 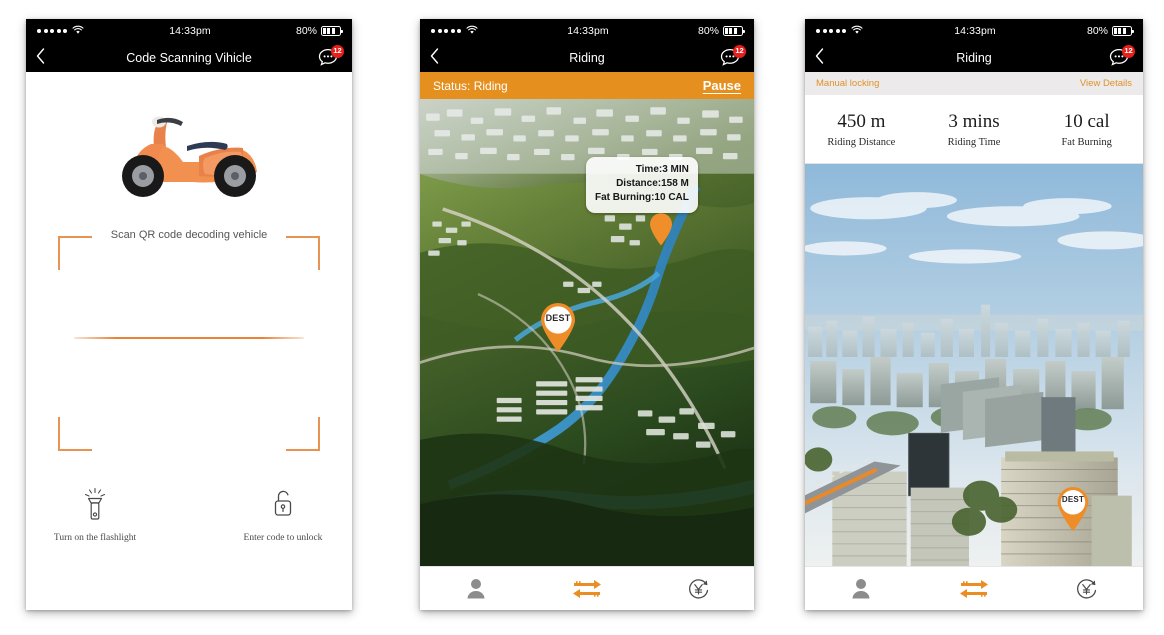 I want to click on stat-fat-burning: 10 cal Fat Burning, so click(x=1086, y=129).